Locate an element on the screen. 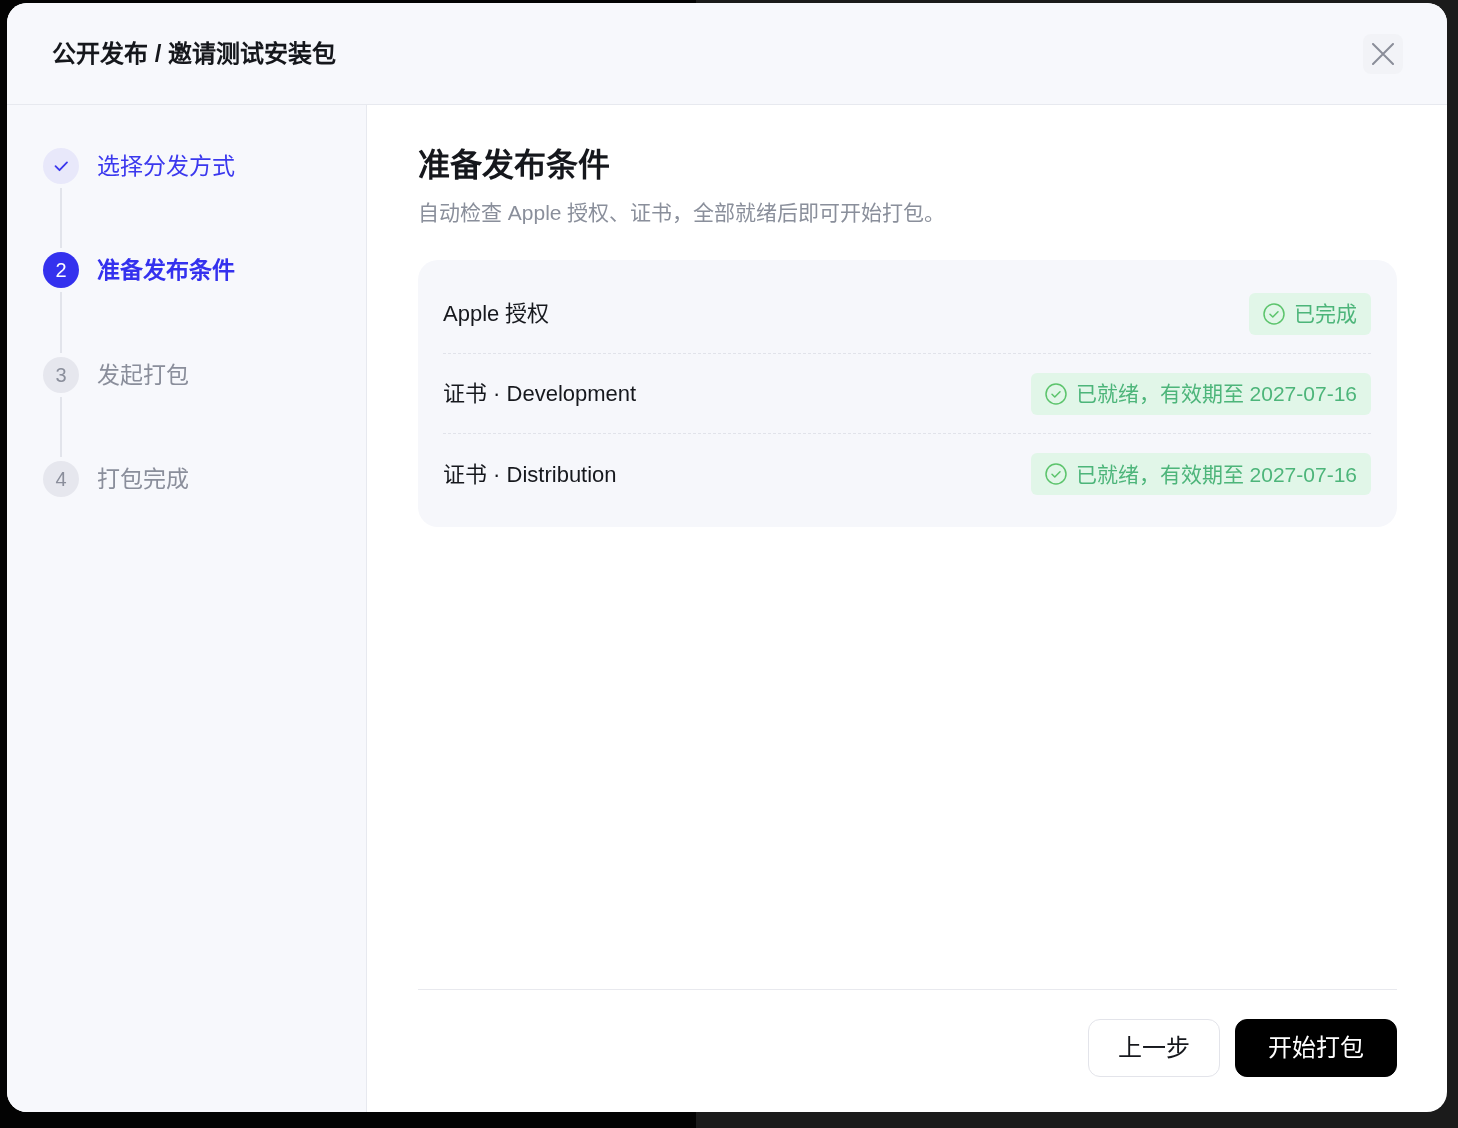 The width and height of the screenshot is (1458, 1128). back-button: 上一步 is located at coordinates (1154, 1048).